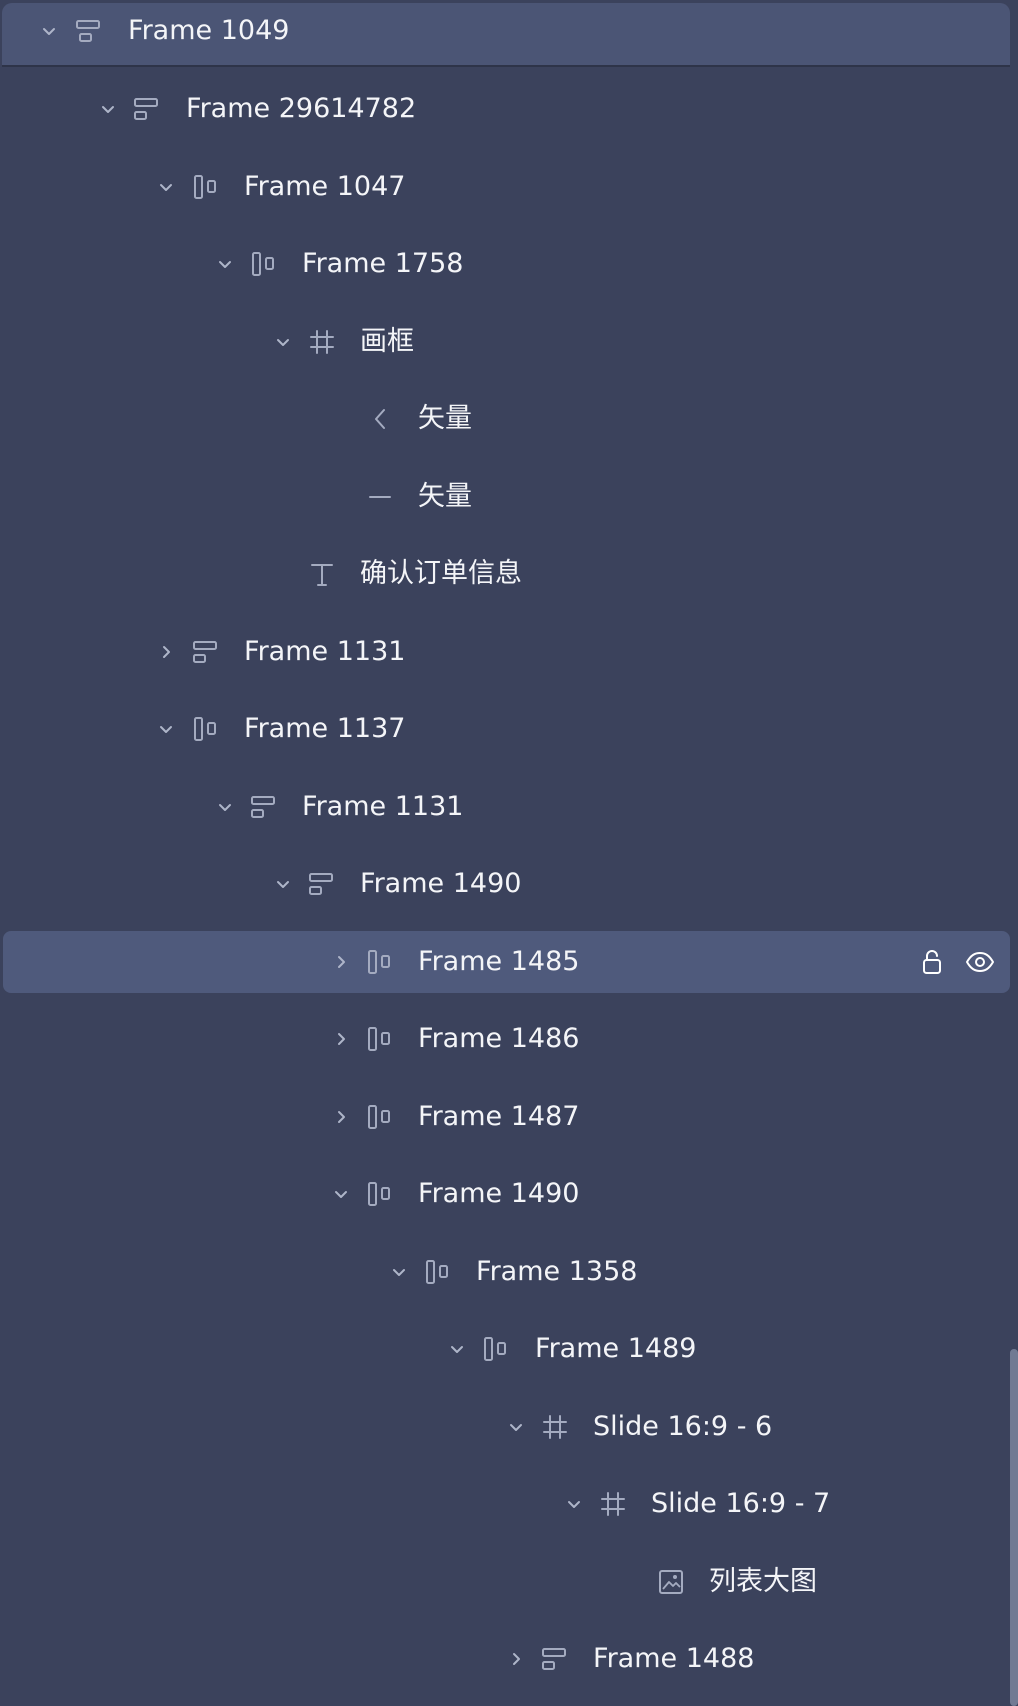 The image size is (1018, 1706). What do you see at coordinates (499, 961) in the screenshot?
I see `layer-label: Frame 1485` at bounding box center [499, 961].